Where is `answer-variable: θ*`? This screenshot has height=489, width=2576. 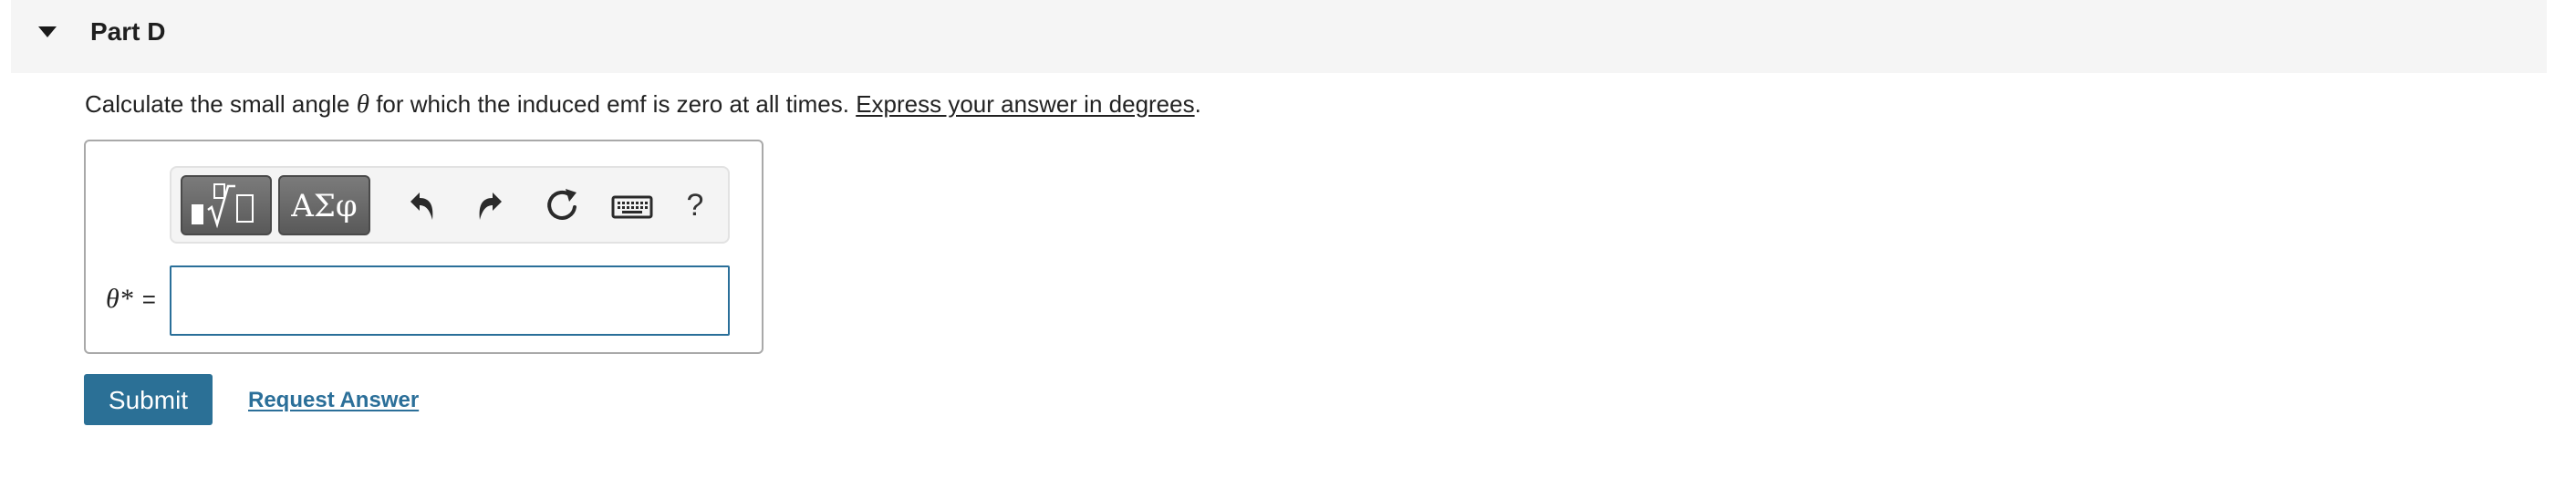 answer-variable: θ* is located at coordinates (119, 299).